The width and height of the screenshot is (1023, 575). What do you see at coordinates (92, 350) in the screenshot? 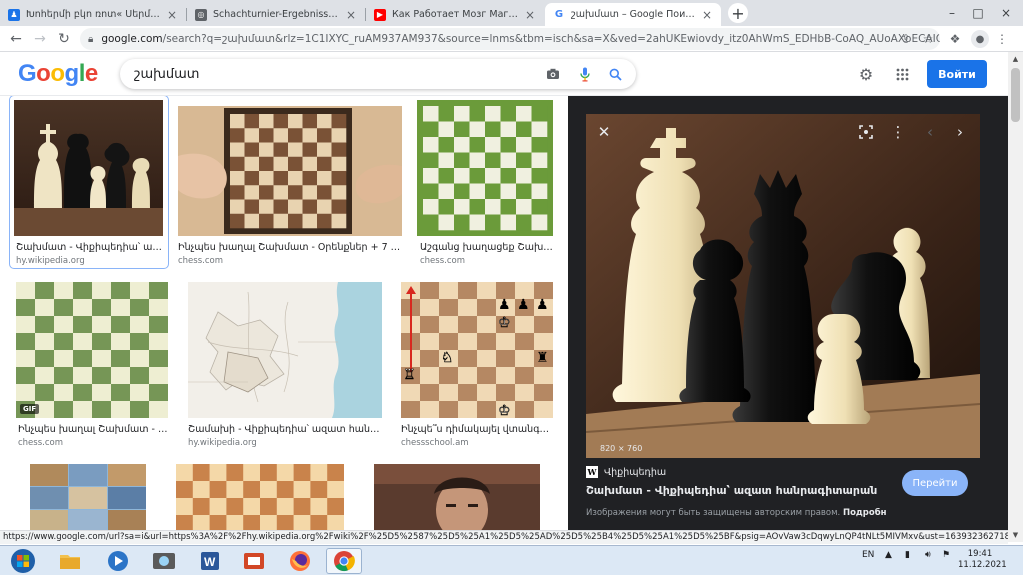
I see `result-thumbnail-green-board-gif: GIF` at bounding box center [92, 350].